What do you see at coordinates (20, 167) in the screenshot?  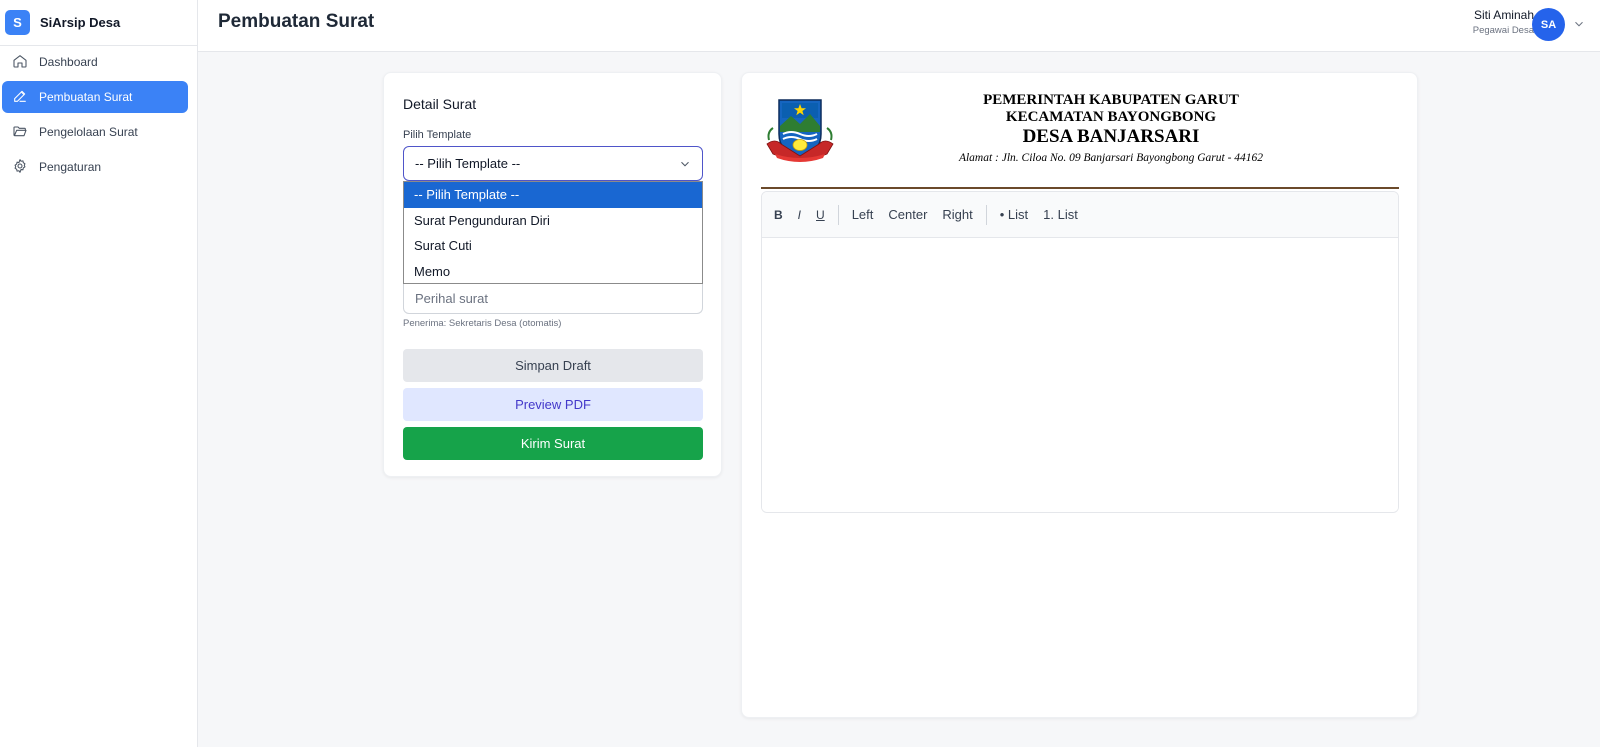 I see `gear-icon` at bounding box center [20, 167].